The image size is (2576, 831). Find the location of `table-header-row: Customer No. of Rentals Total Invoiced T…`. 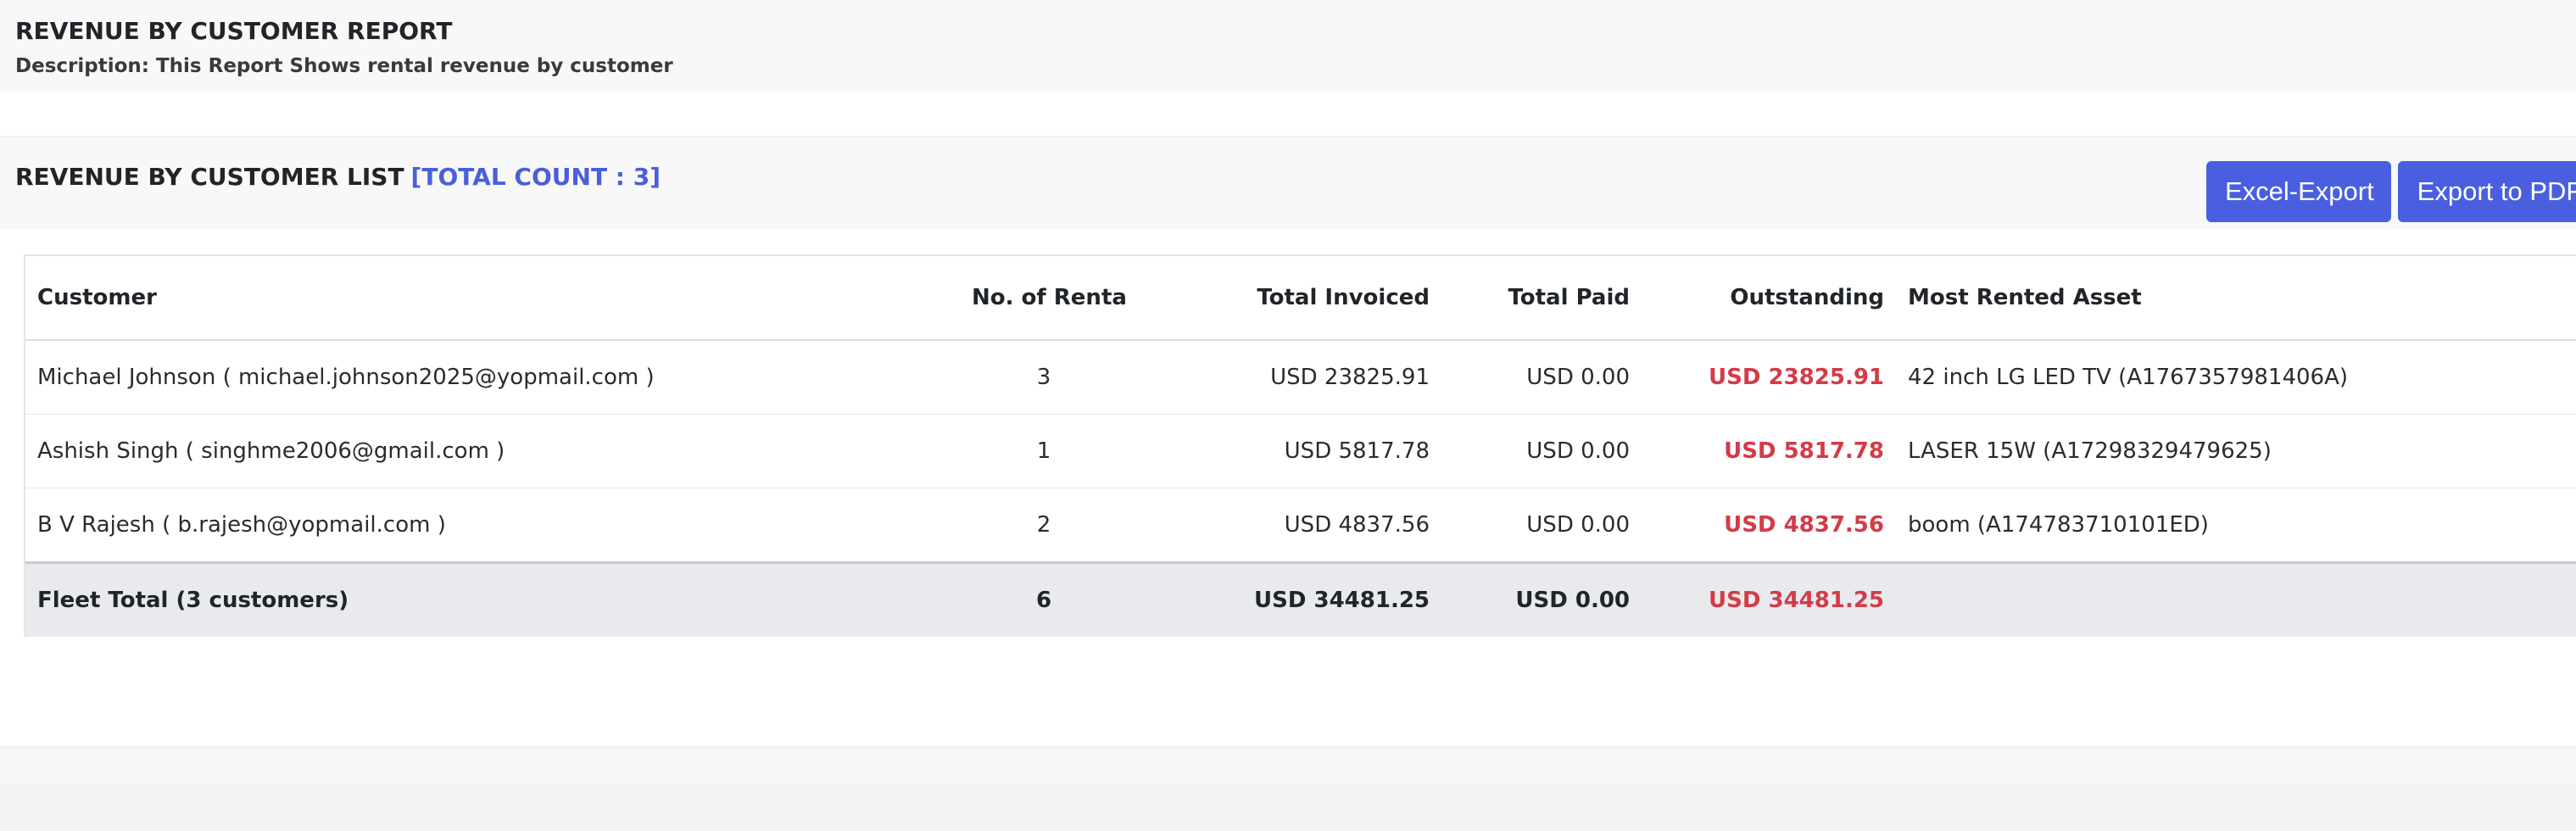

table-header-row: Customer No. of Rentals Total Invoiced T… is located at coordinates (1300, 298).